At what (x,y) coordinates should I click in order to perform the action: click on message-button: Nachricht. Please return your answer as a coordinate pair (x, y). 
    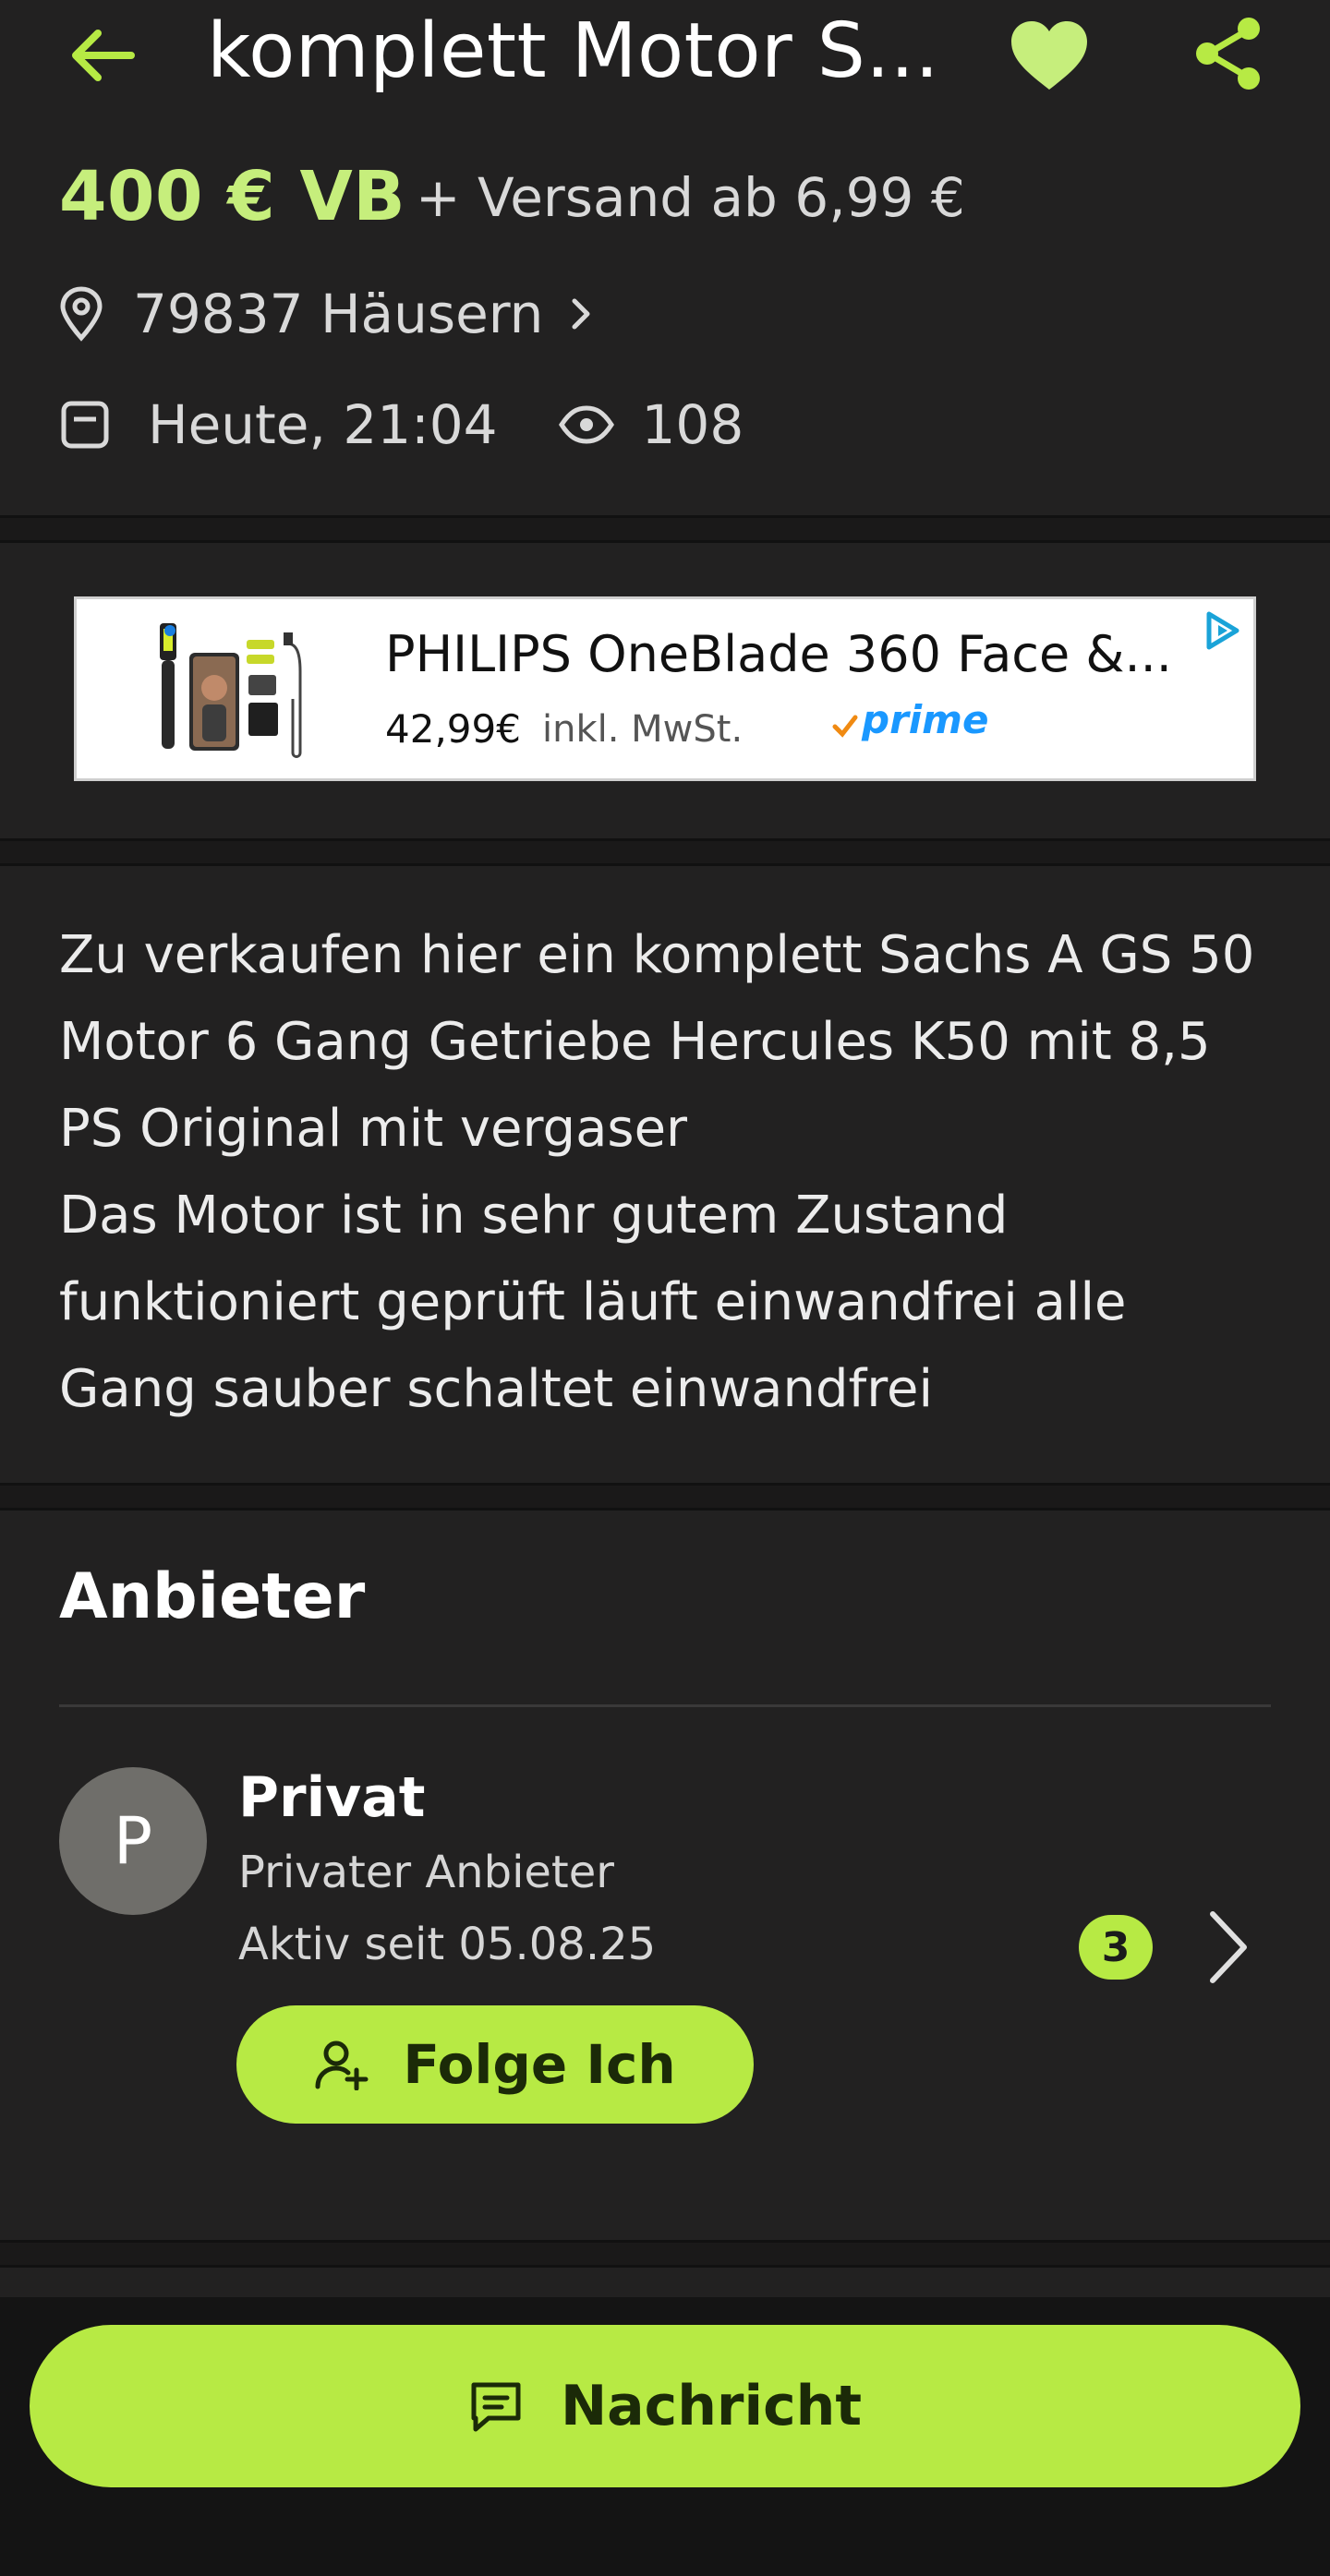
    Looking at the image, I should click on (665, 2406).